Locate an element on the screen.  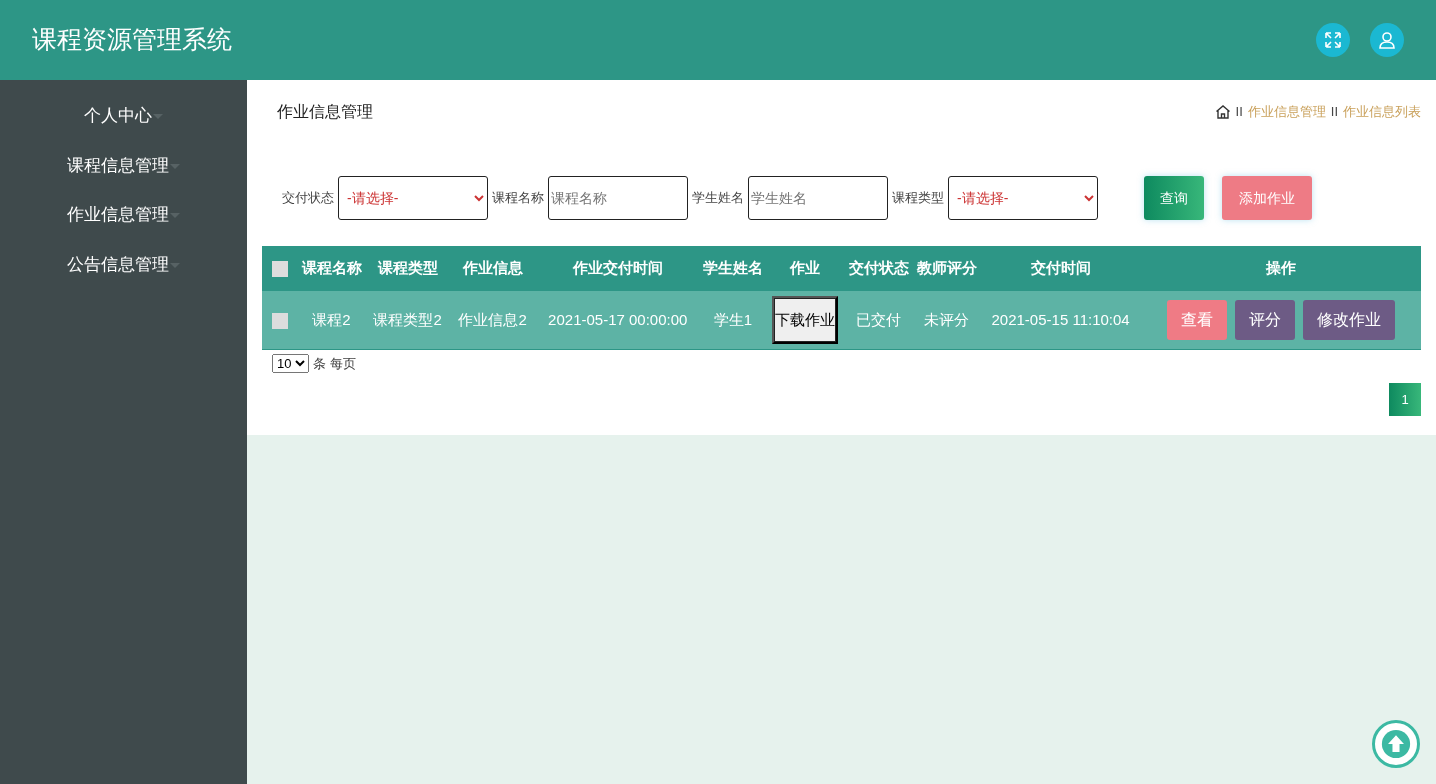
fullscreen-button is located at coordinates (1333, 40).